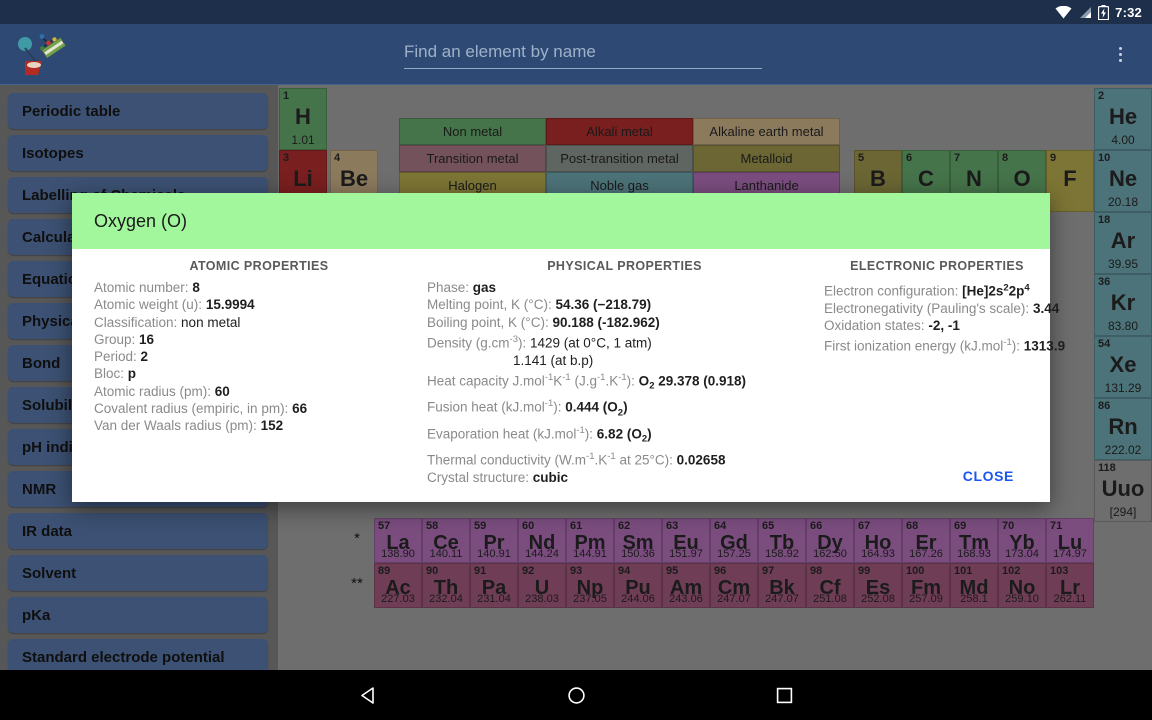 The height and width of the screenshot is (720, 1152). Describe the element at coordinates (446, 540) in the screenshot. I see `element-cell: 58 Ce 140.11` at that location.